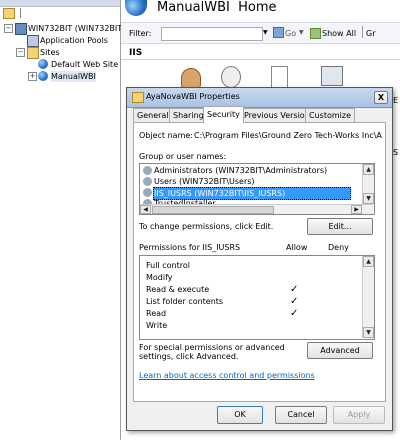  I want to click on server-expand-toggle: −, so click(8, 28).